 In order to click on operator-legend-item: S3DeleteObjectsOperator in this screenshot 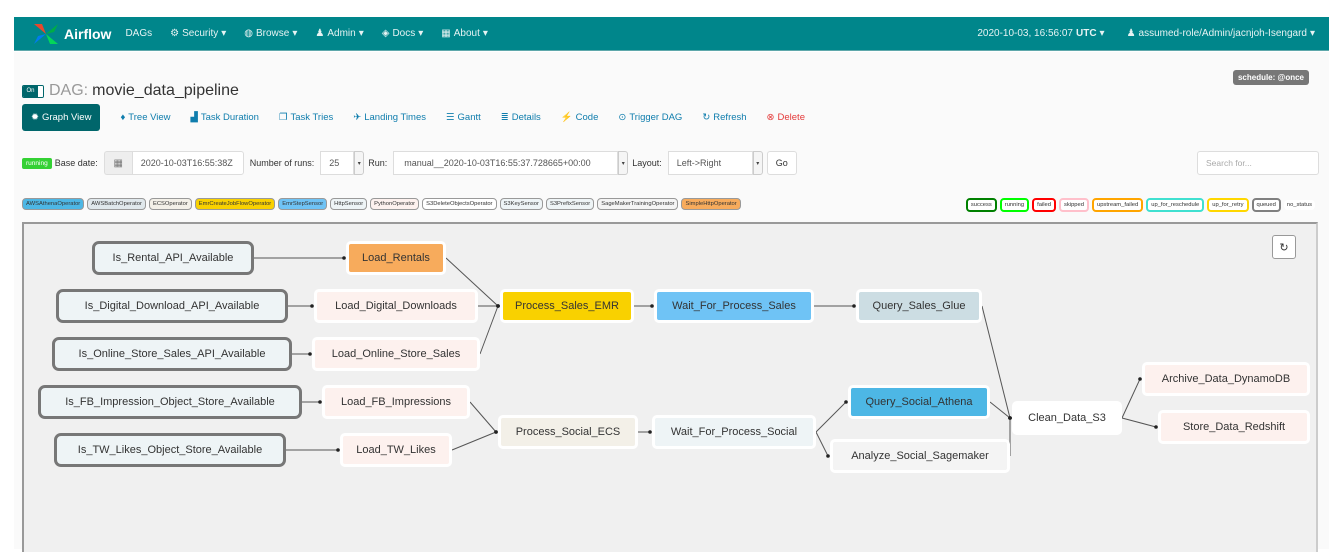, I will do `click(459, 204)`.